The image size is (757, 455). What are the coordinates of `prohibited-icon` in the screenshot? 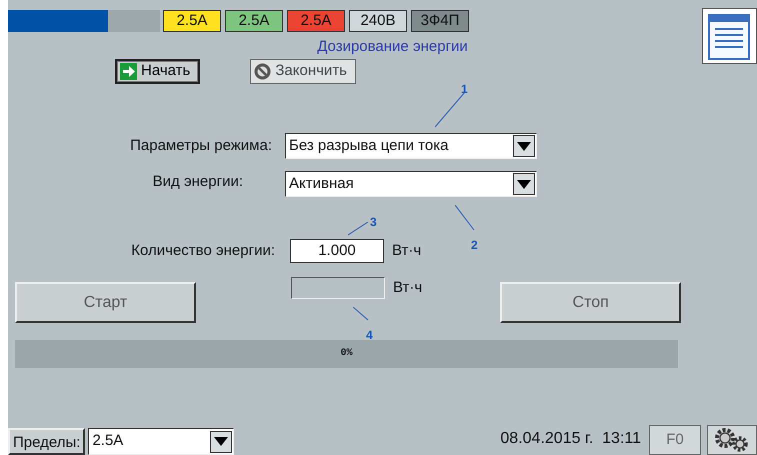 It's located at (263, 71).